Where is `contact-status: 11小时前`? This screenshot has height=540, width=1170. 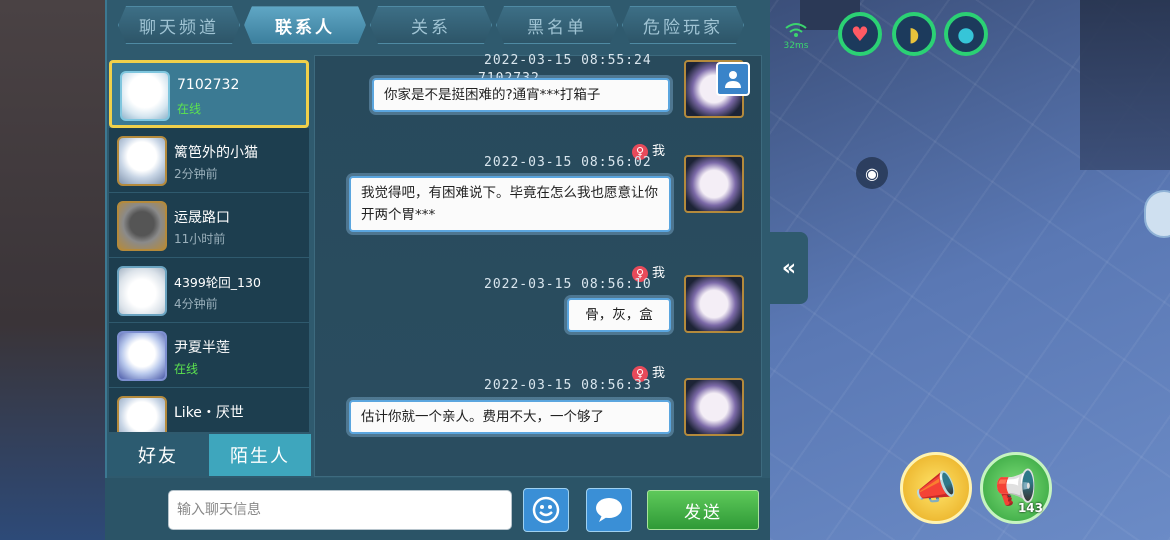
contact-status: 11小时前 is located at coordinates (200, 239).